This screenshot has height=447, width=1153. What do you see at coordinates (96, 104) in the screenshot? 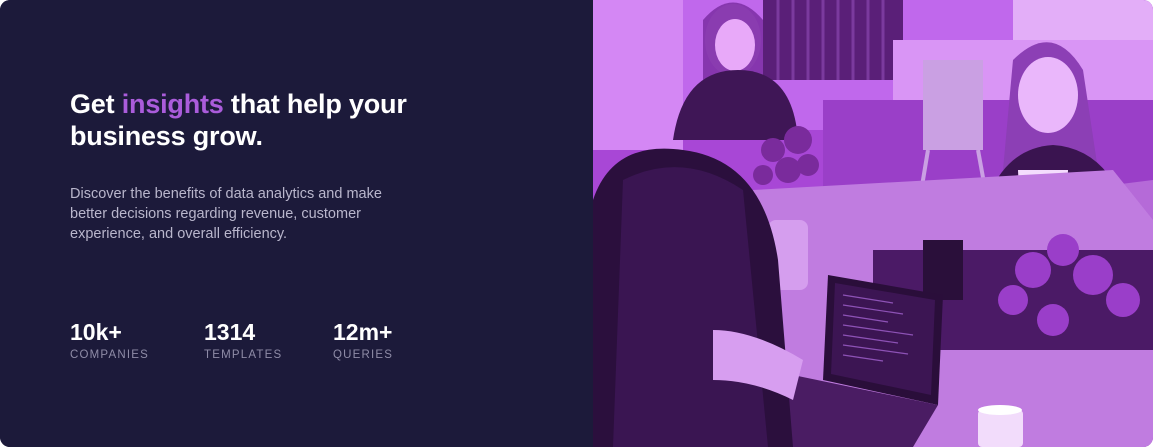
I see `headline-start: Get` at bounding box center [96, 104].